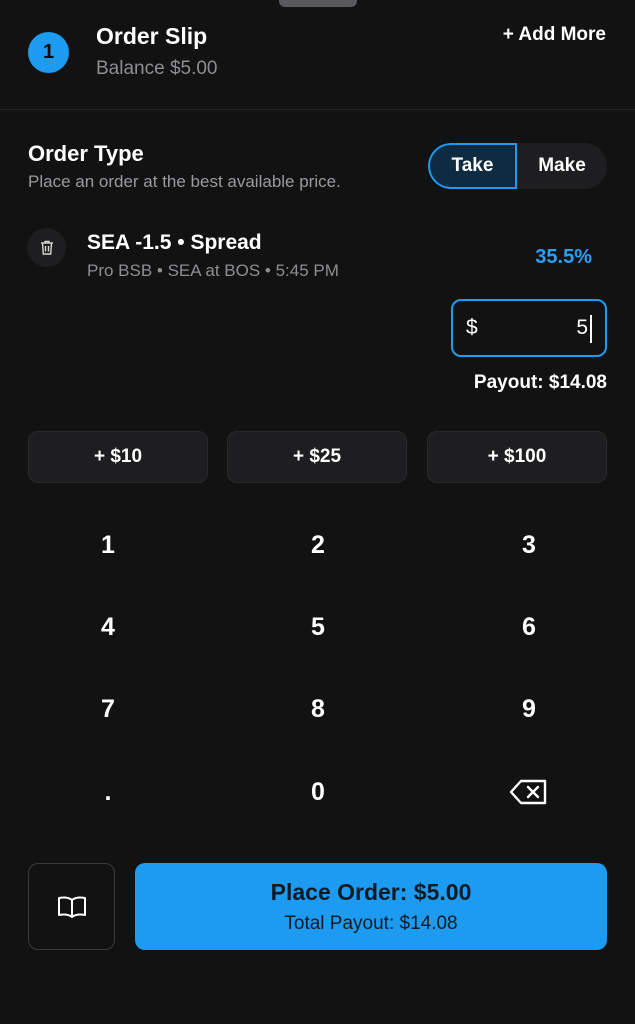  I want to click on balance-text: Balance $5.00, so click(157, 68).